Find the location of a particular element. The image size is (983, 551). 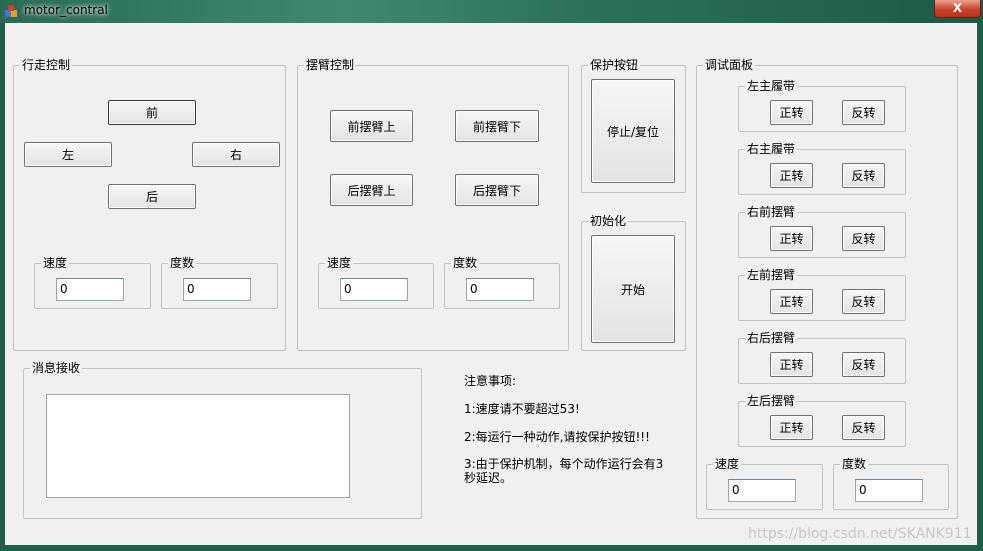

app-icon is located at coordinates (11, 11).